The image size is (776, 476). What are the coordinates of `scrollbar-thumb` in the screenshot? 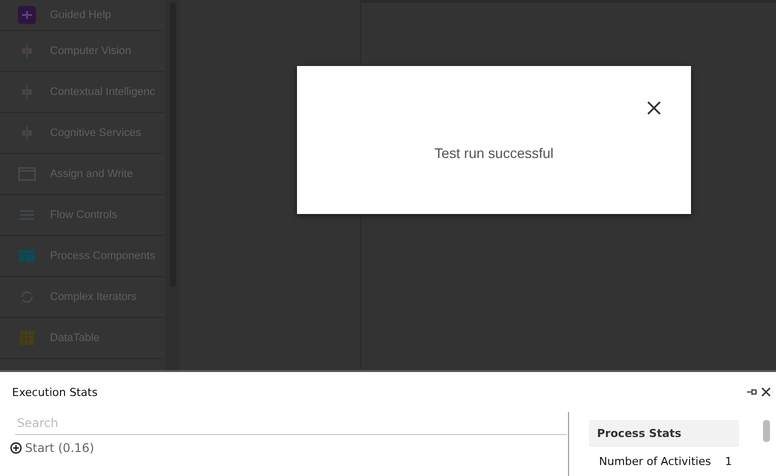 It's located at (766, 431).